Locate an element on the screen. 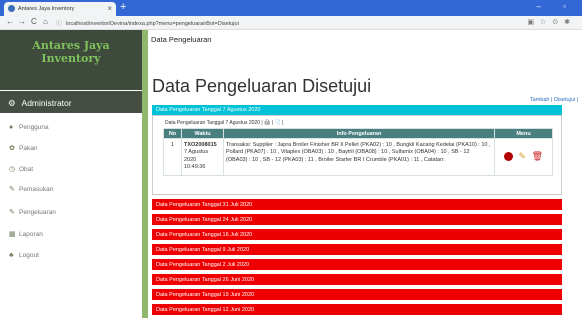 Image resolution: width=582 pixels, height=318 pixels. sidebar-item-laporan: ▦ Laporan is located at coordinates (71, 239).